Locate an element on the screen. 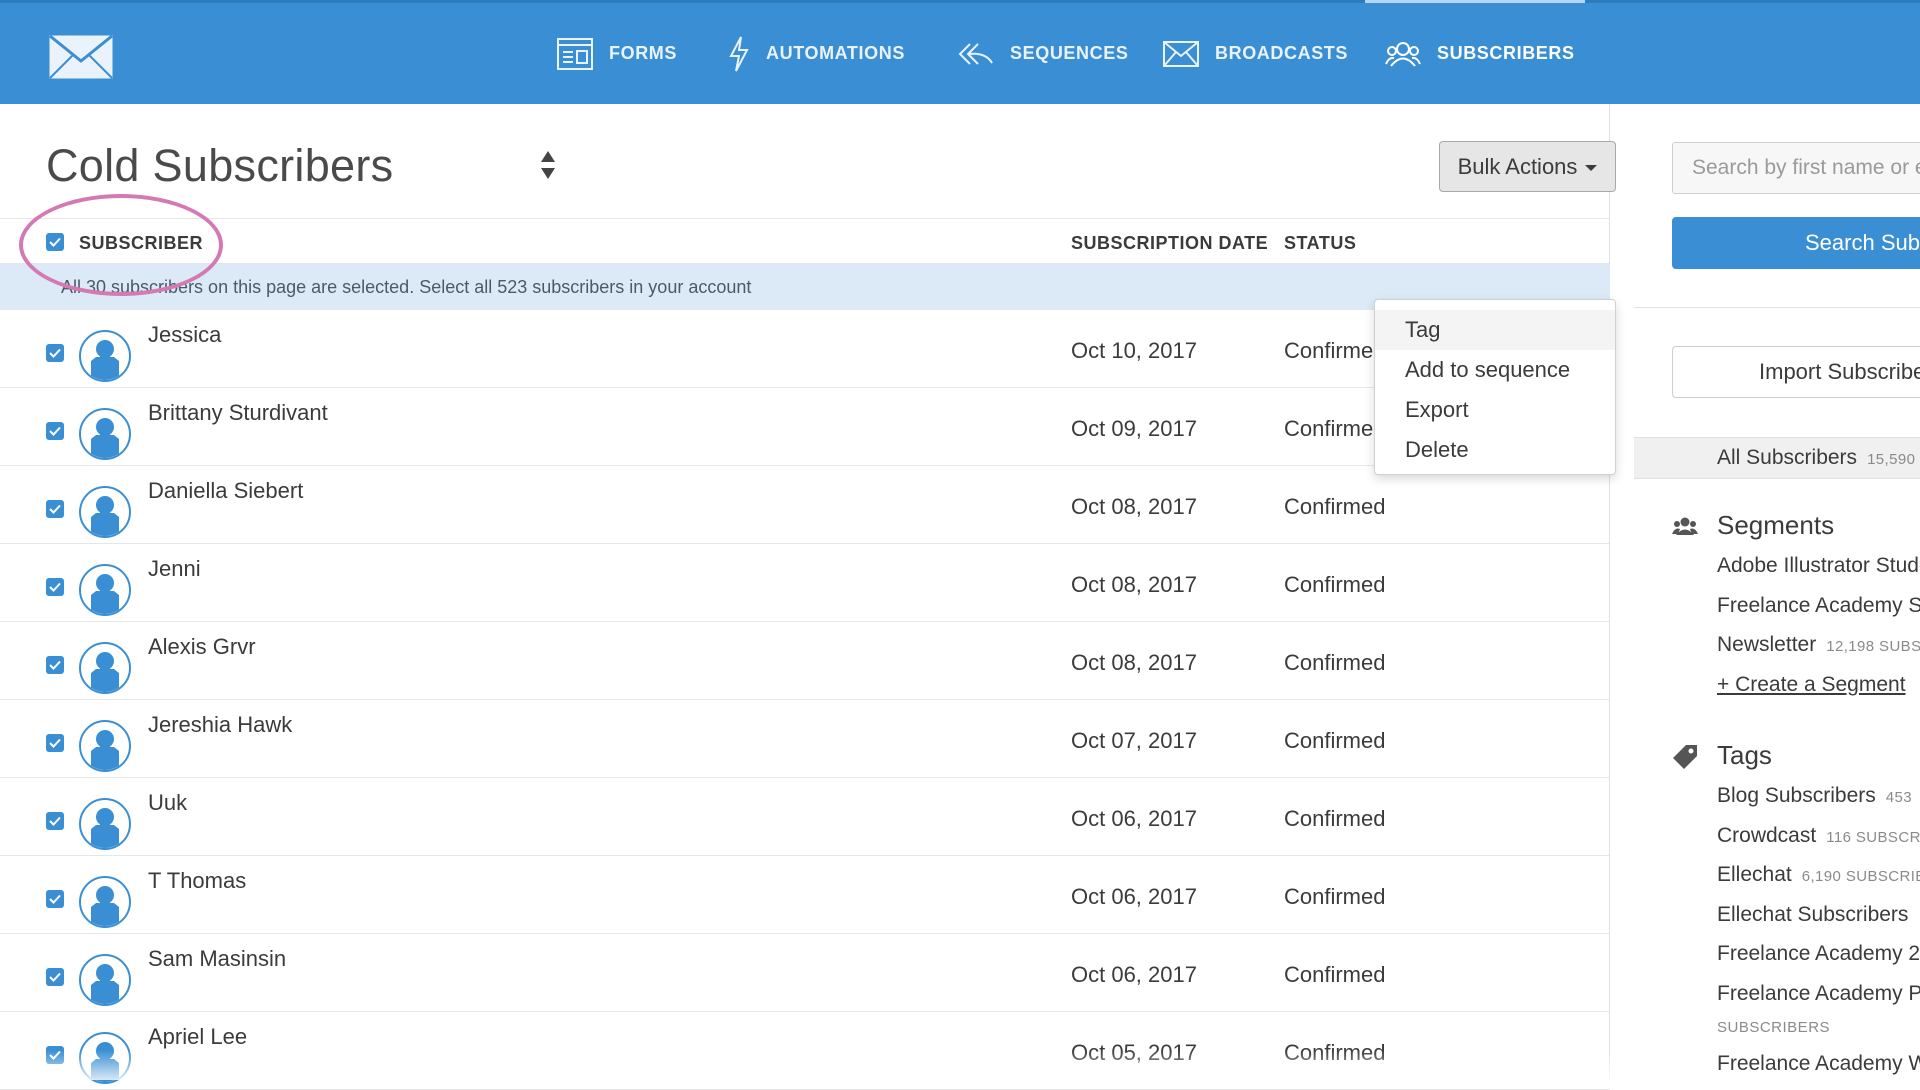 Image resolution: width=1920 pixels, height=1090 pixels. table-row: T Thomas Oct 06, 2017 Confirmed is located at coordinates (805, 895).